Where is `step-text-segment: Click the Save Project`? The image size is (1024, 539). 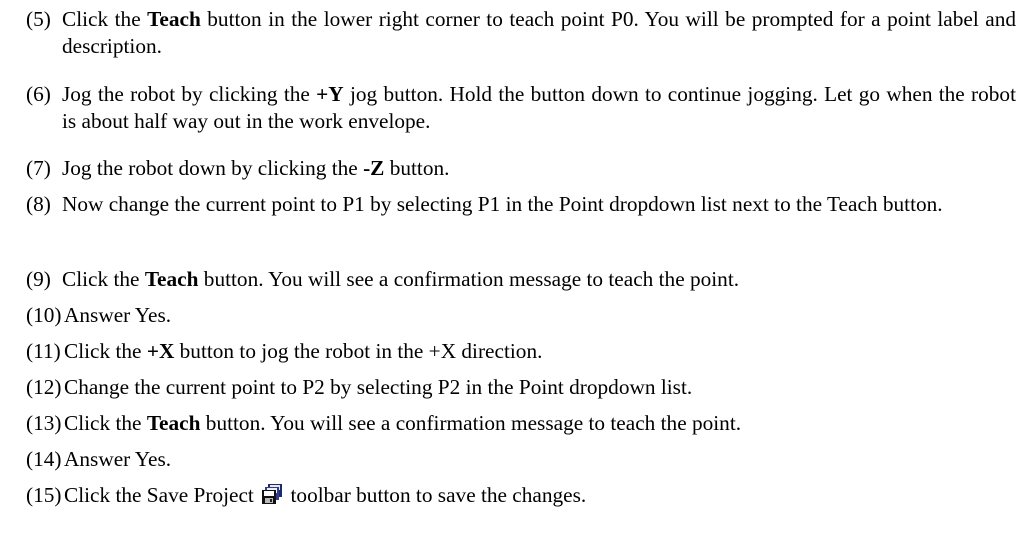
step-text-segment: Click the Save Project is located at coordinates (162, 495).